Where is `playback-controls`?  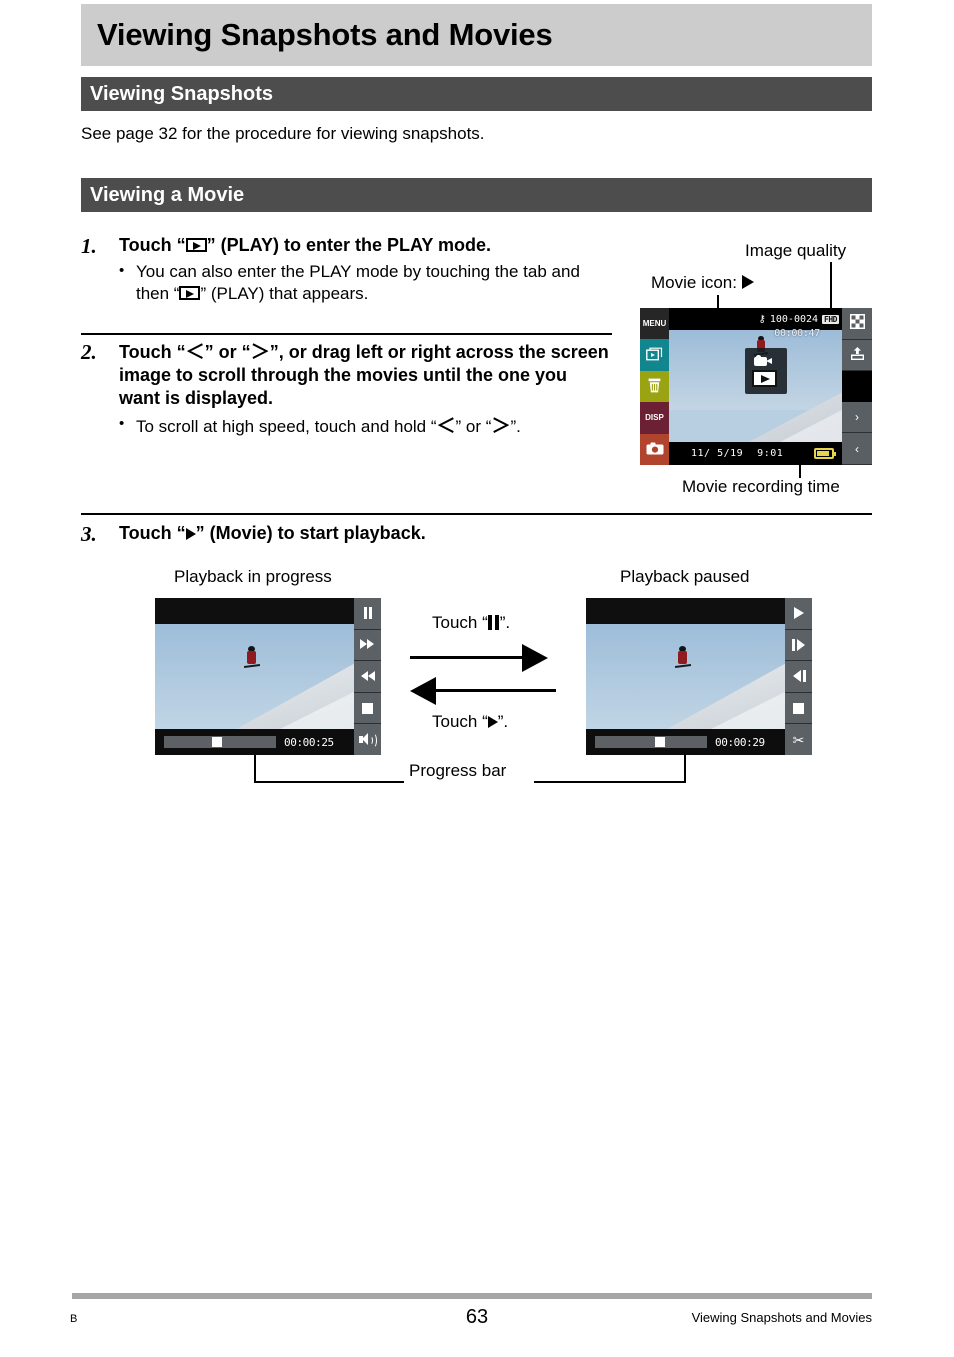
playback-controls is located at coordinates (367, 676).